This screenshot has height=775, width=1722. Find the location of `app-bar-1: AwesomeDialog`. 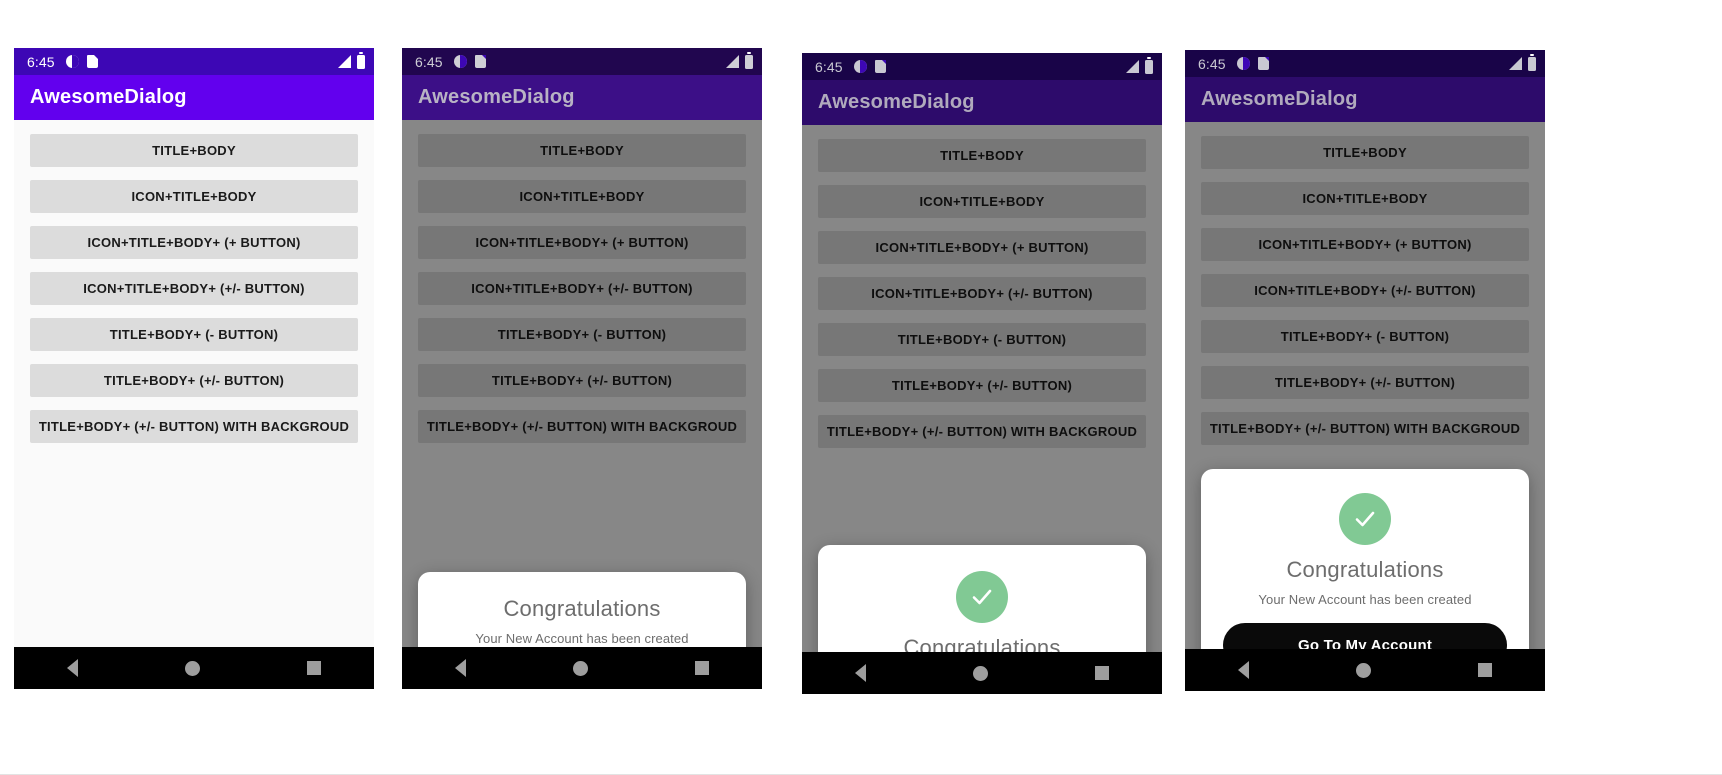

app-bar-1: AwesomeDialog is located at coordinates (194, 97).